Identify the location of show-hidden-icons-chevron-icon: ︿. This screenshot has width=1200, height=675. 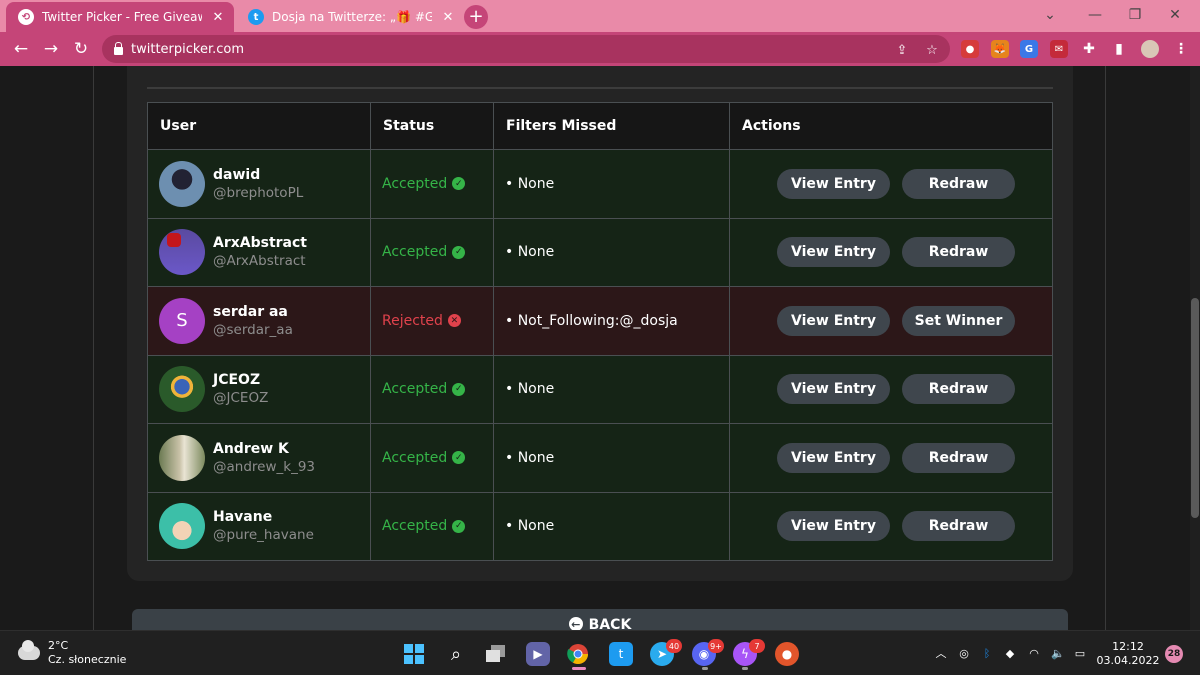
(941, 653).